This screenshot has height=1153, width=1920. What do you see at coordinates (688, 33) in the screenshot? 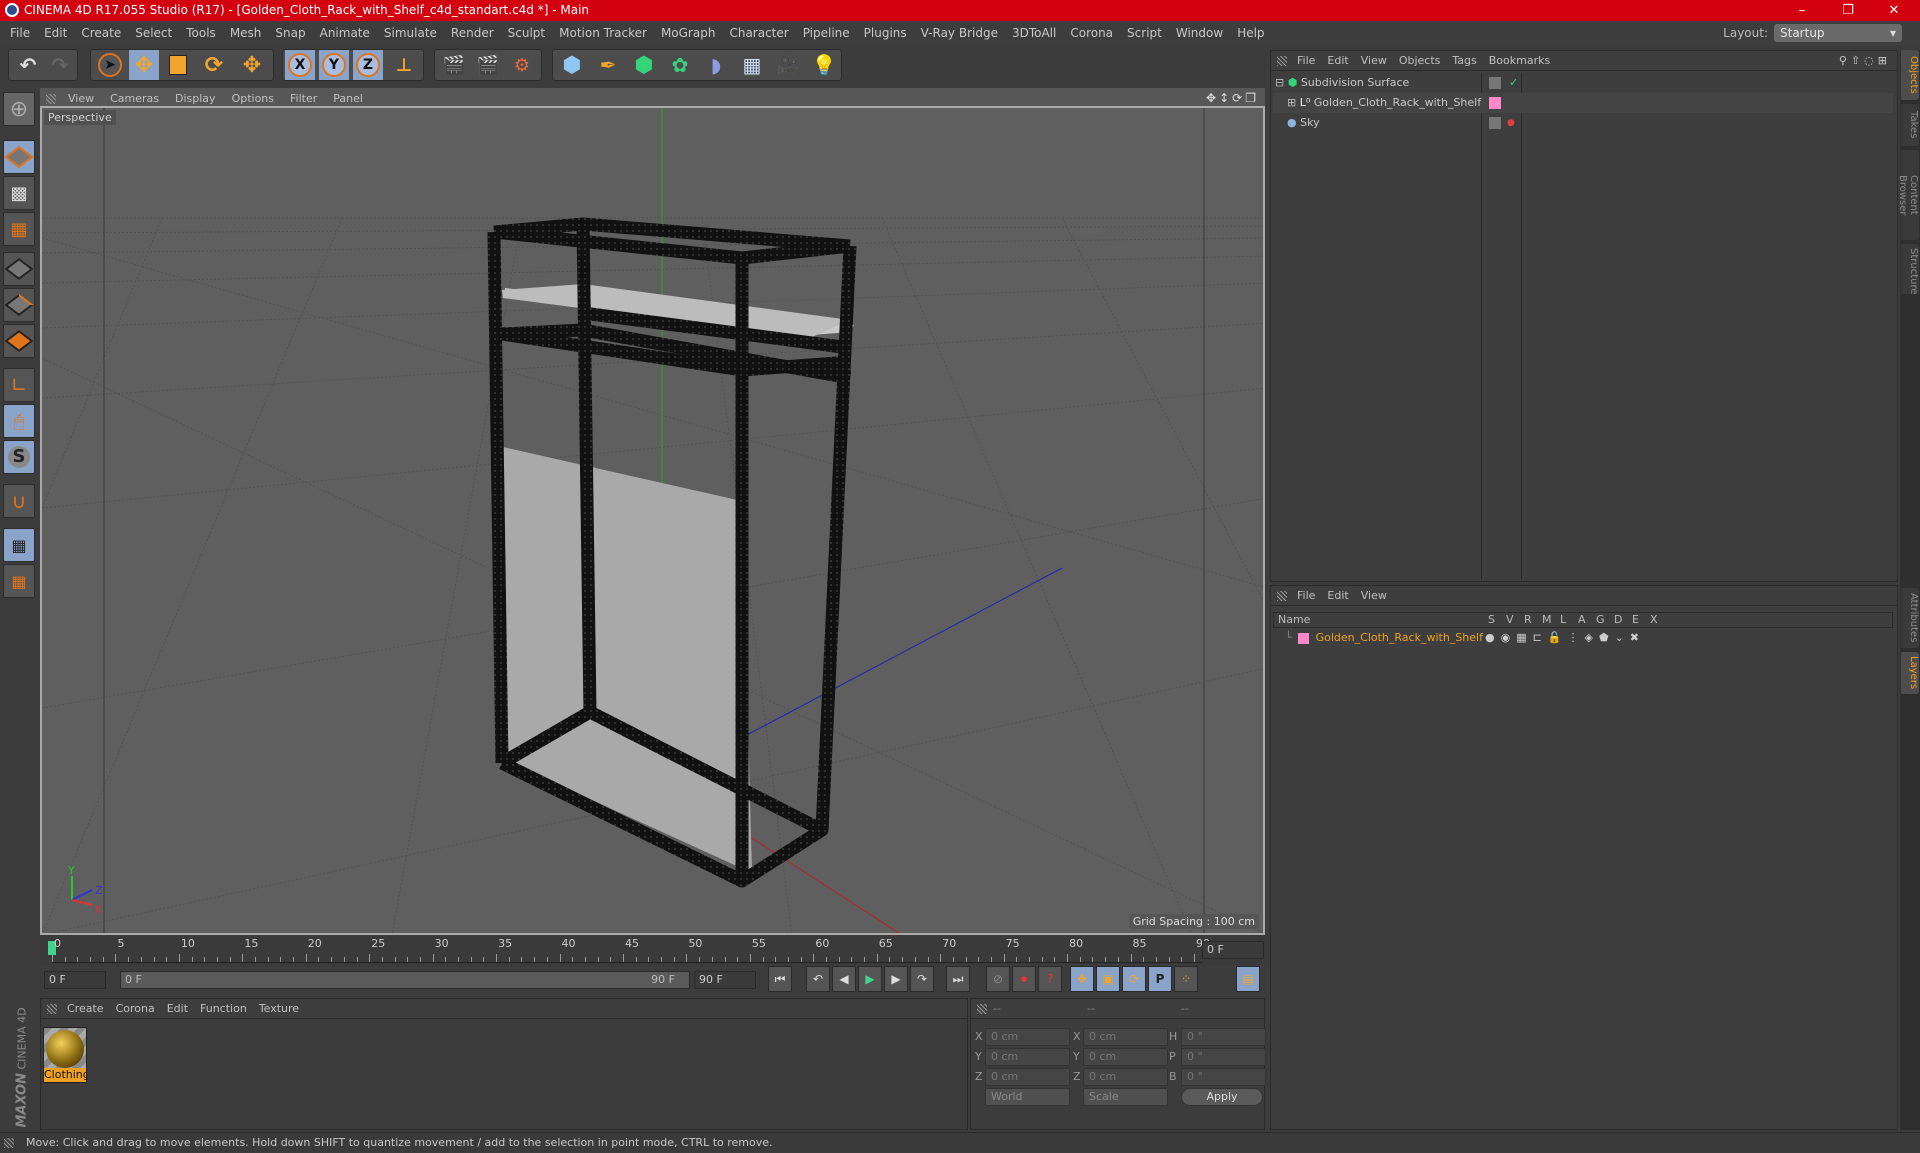
I see `menu-mograph: MoGraph` at bounding box center [688, 33].